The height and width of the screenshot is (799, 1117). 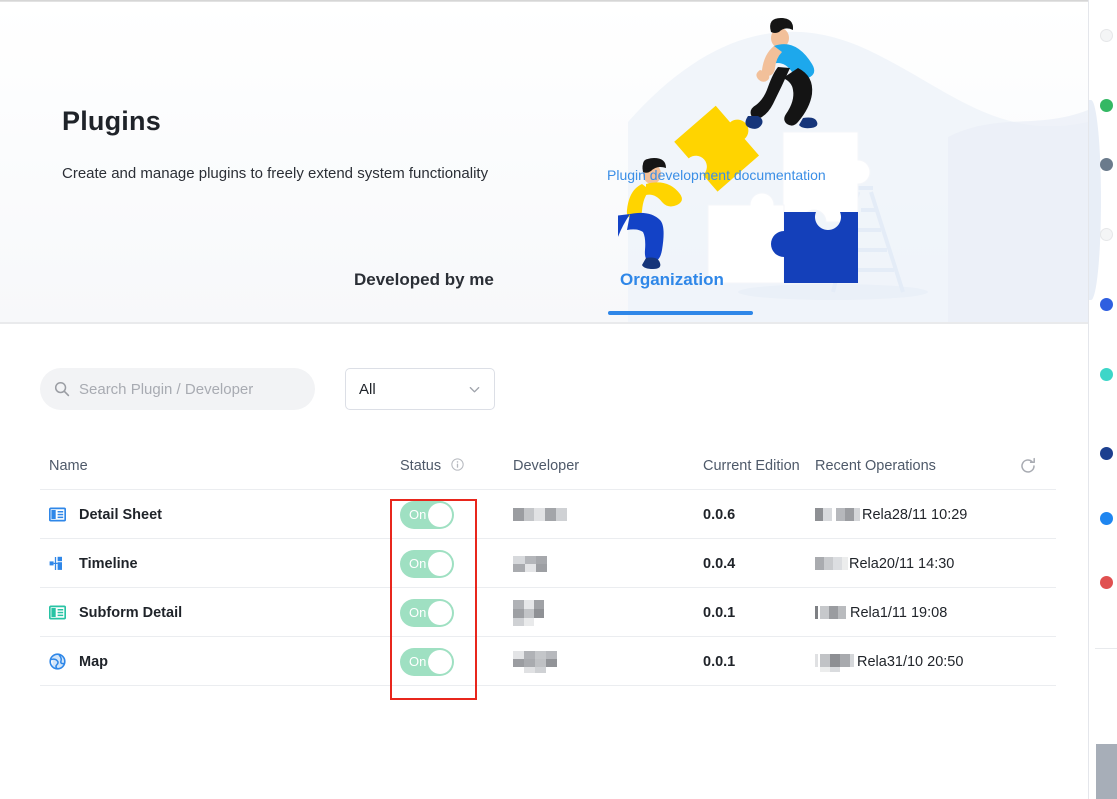 I want to click on cell-edition: 0.0.6, so click(x=719, y=514).